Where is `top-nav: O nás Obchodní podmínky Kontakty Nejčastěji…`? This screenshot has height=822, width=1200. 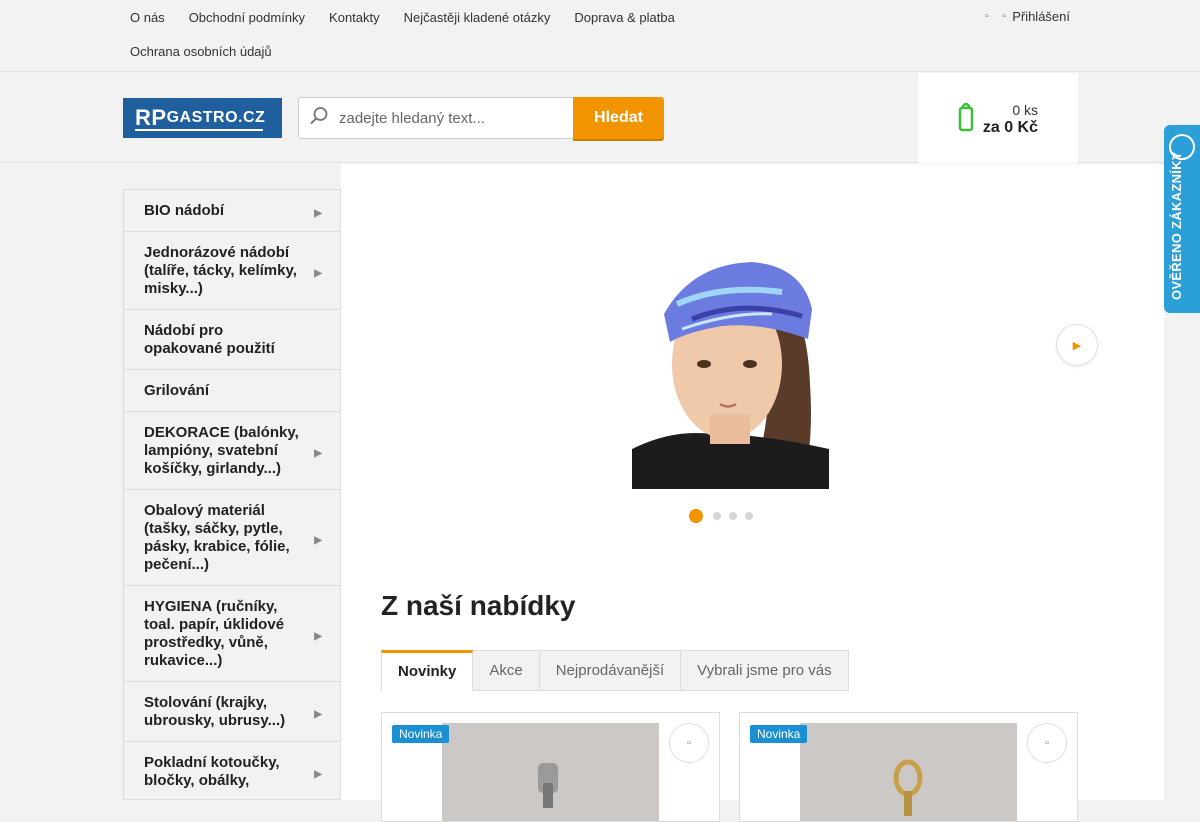 top-nav: O nás Obchodní podmínky Kontakty Nejčastěji… is located at coordinates (468, 34).